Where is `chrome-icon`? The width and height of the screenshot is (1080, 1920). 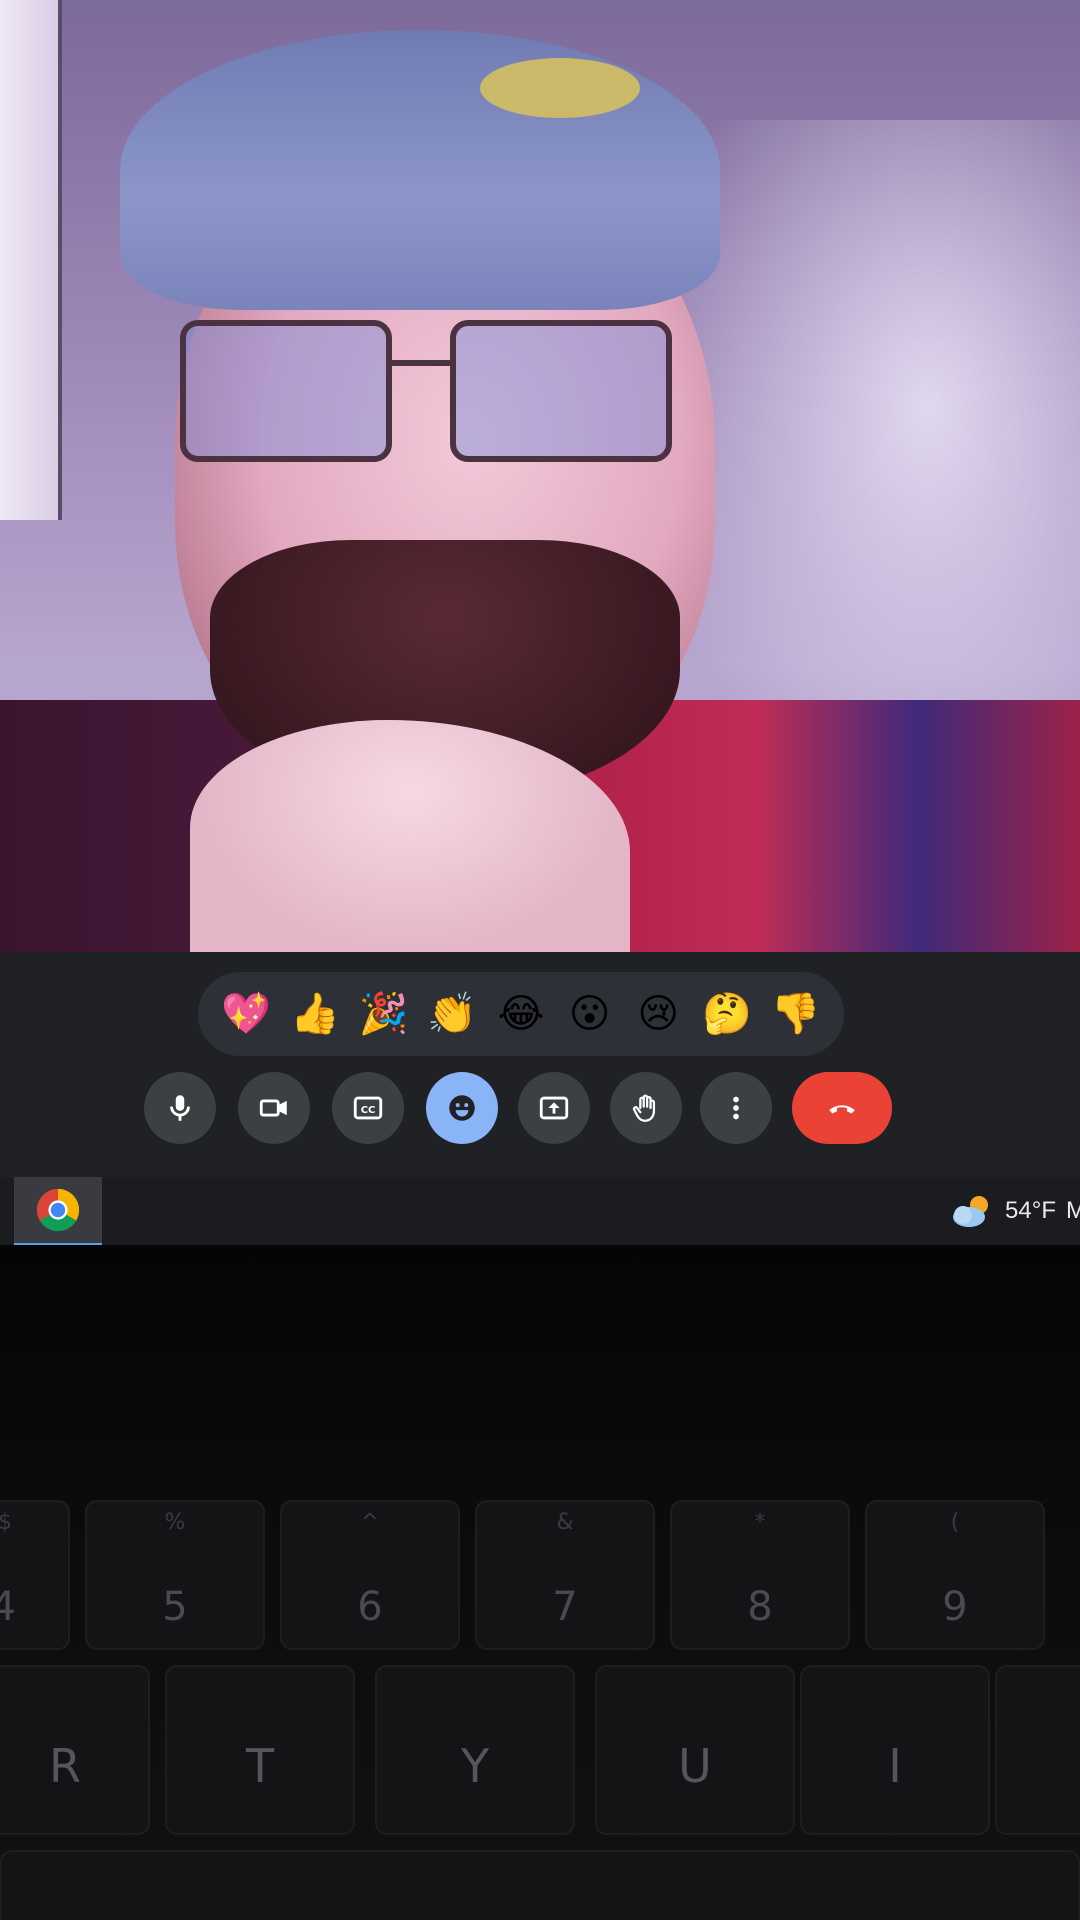
chrome-icon is located at coordinates (58, 1210).